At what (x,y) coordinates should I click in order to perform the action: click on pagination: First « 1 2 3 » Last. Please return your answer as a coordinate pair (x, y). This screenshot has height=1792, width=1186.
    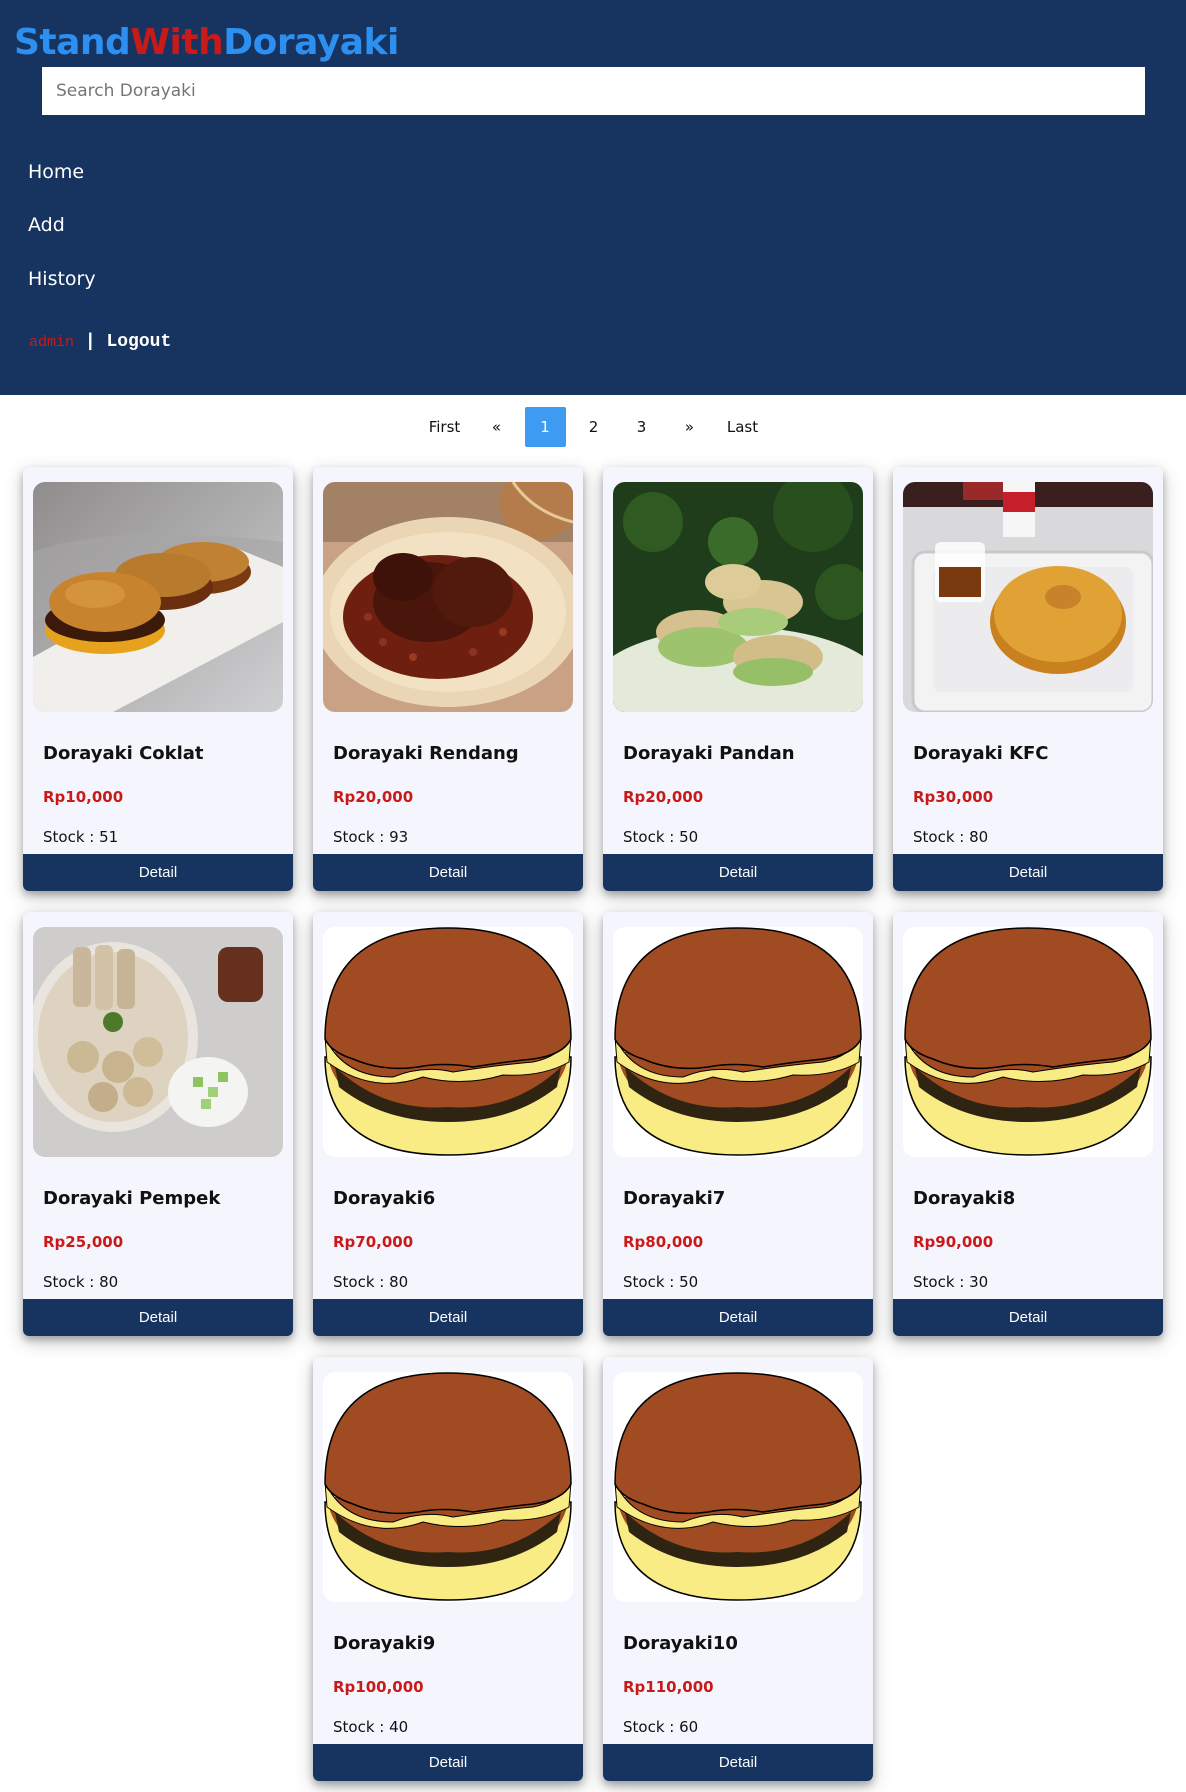
    Looking at the image, I should click on (593, 427).